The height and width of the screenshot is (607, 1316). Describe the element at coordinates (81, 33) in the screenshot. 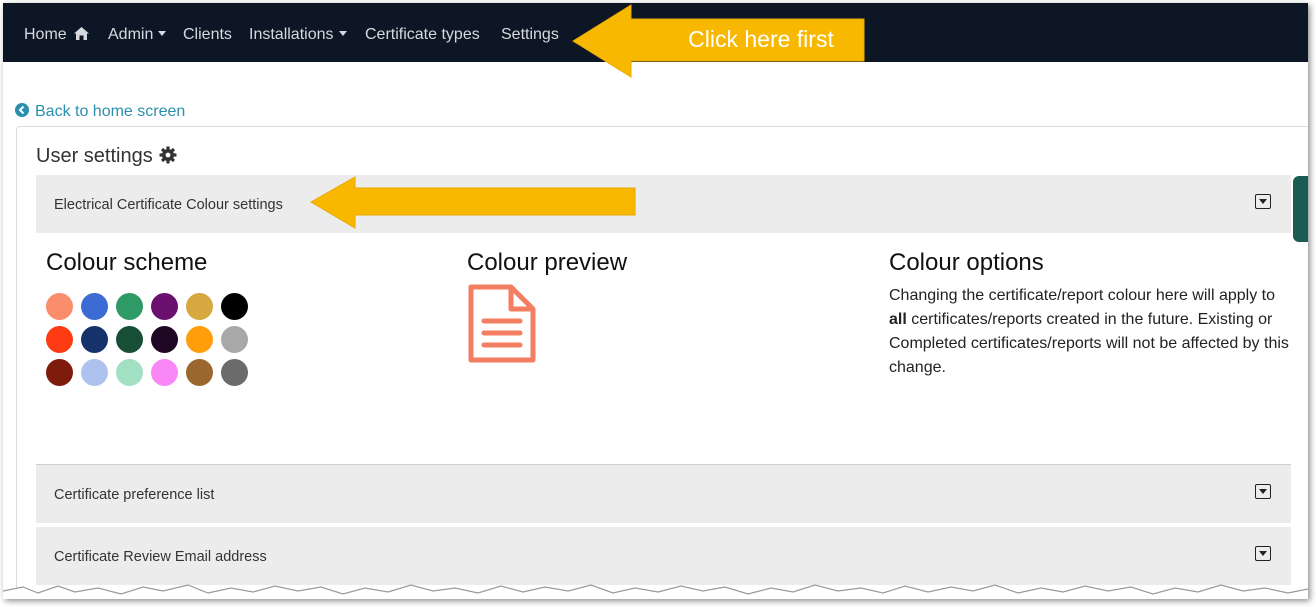

I see `home-icon` at that location.